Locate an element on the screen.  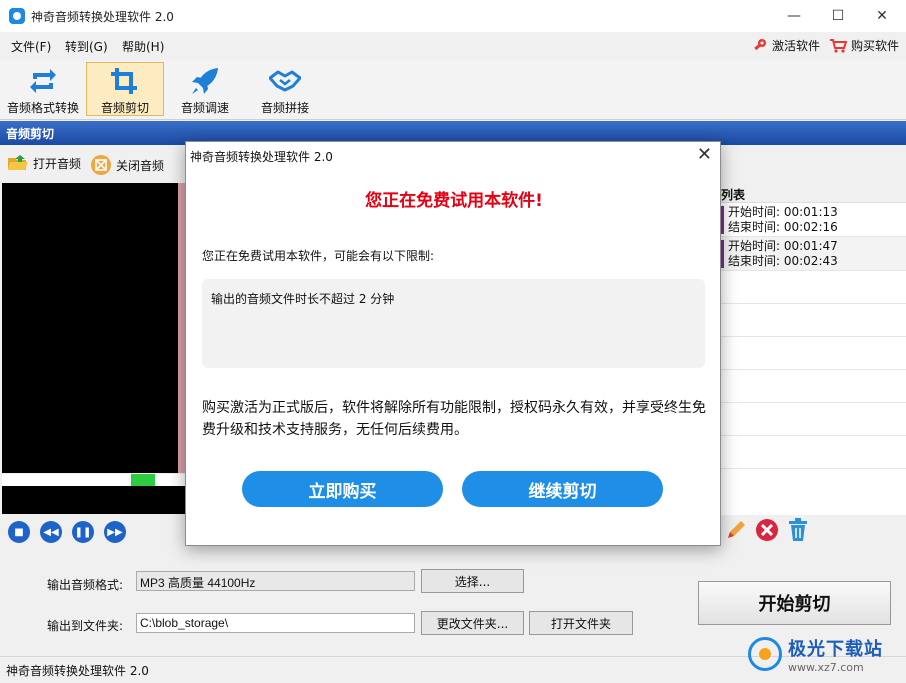
list-actions is located at coordinates (735, 530).